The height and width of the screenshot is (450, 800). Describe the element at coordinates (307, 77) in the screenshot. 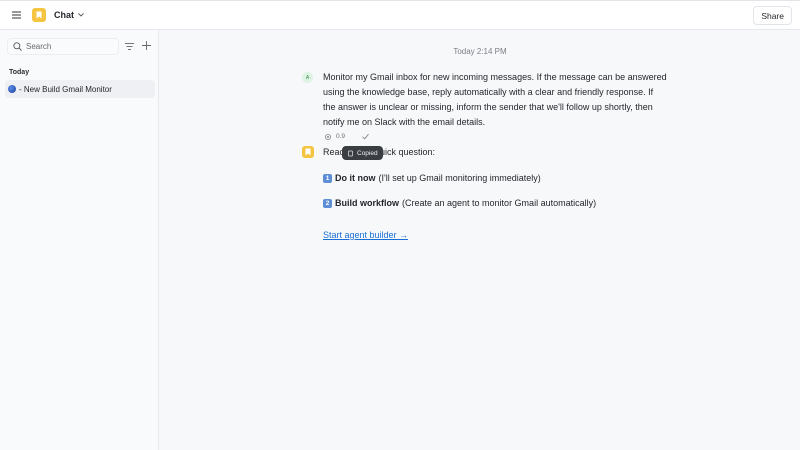

I see `user-avatar: A` at that location.